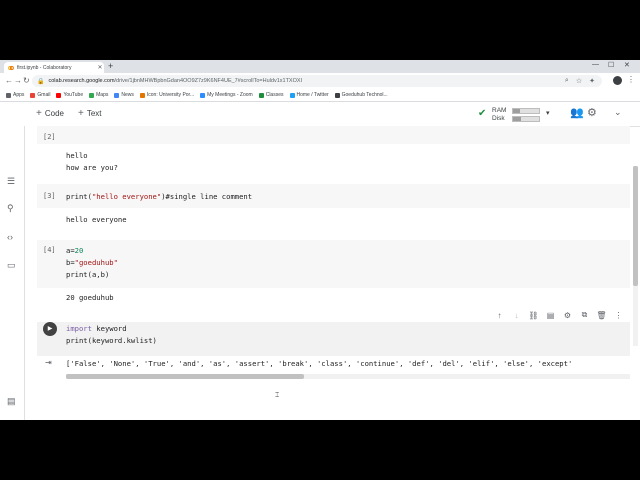 The width and height of the screenshot is (640, 480). Describe the element at coordinates (548, 113) in the screenshot. I see `chevron-down-icon: ▾` at that location.